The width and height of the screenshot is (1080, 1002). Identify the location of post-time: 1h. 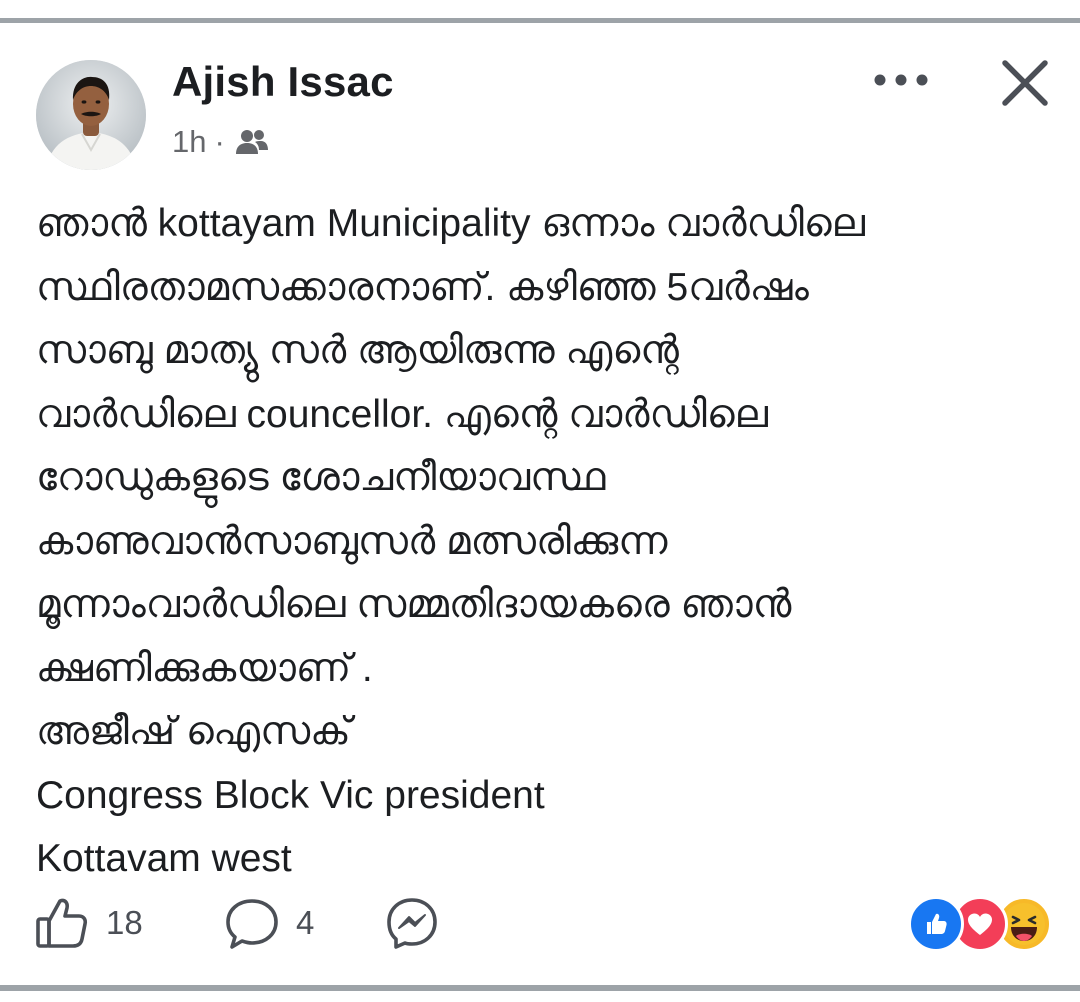
(189, 142).